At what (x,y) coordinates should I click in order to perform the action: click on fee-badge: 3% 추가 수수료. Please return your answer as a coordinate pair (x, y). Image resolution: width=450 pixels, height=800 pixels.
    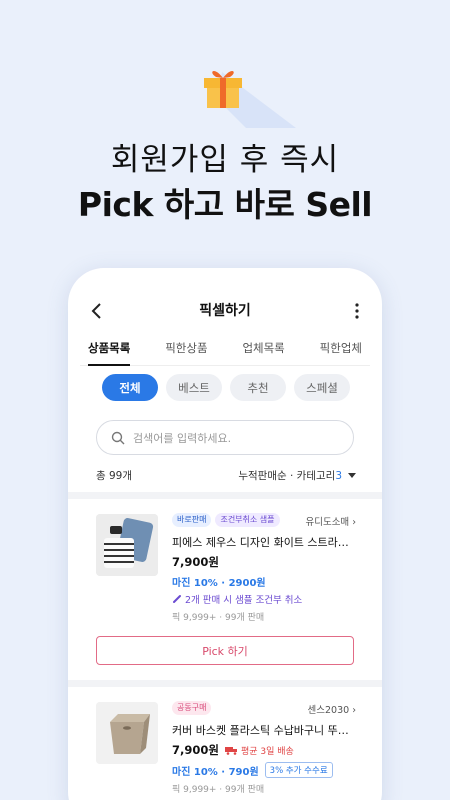
    Looking at the image, I should click on (298, 770).